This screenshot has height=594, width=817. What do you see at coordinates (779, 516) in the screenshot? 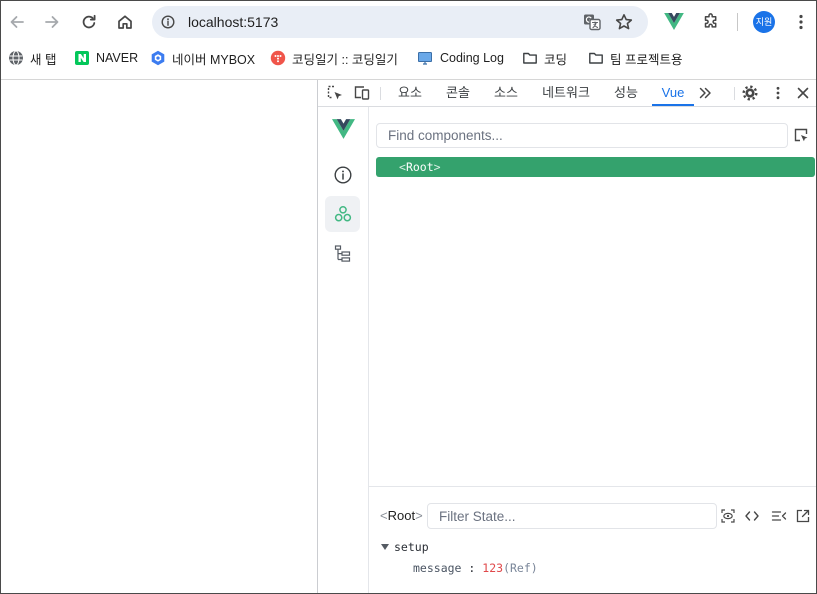
I see `inspect-dom-icon` at bounding box center [779, 516].